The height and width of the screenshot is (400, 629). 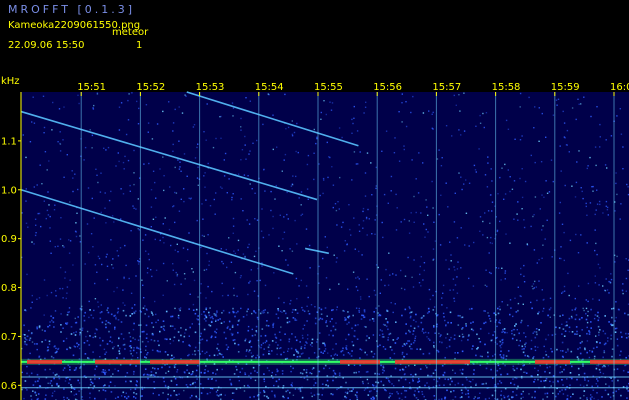 What do you see at coordinates (9, 288) in the screenshot?
I see `y-tick-label: 0.8` at bounding box center [9, 288].